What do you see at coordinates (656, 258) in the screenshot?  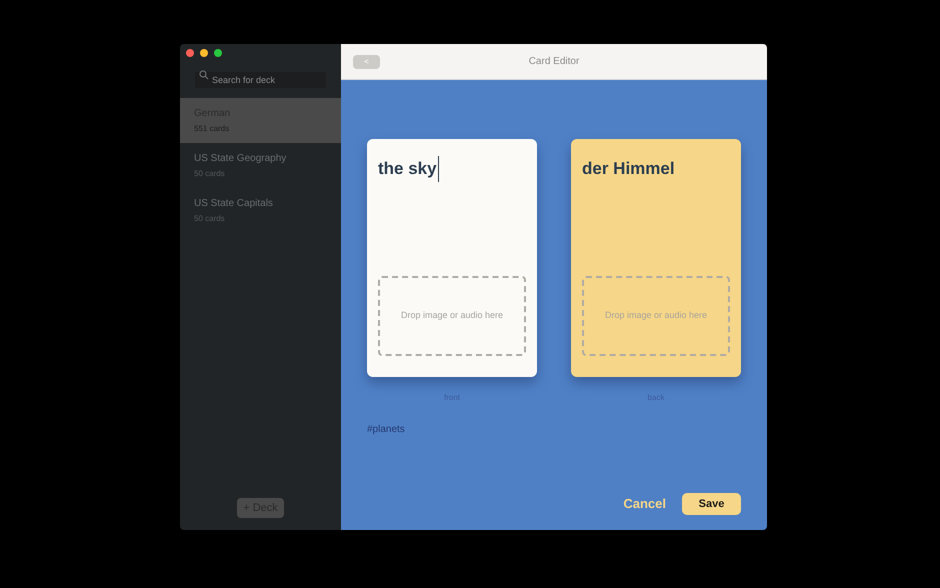 I see `flash-card: der Himmel Drop image or audio here` at bounding box center [656, 258].